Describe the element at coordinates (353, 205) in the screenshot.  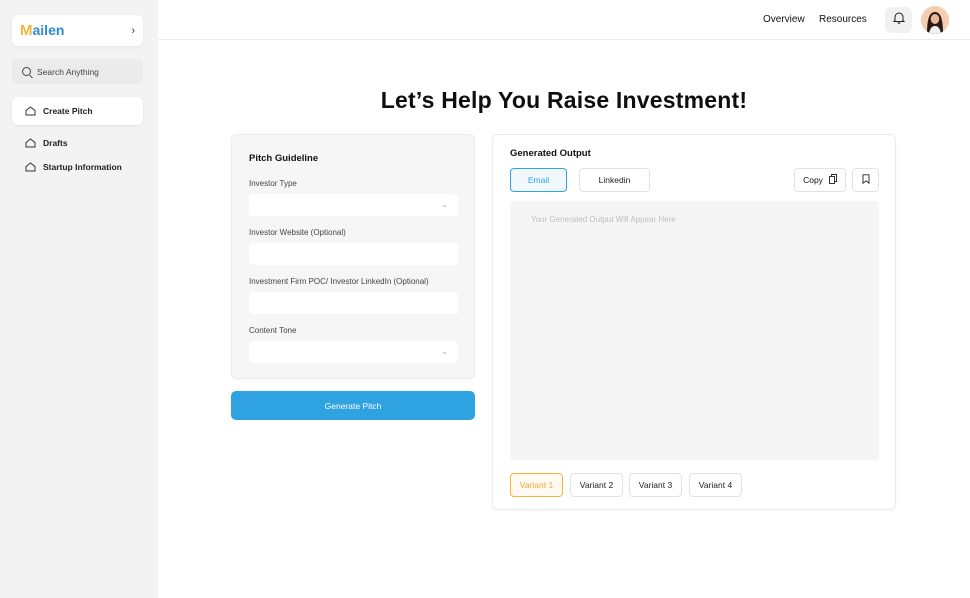
I see `investor-type-select: ⌄` at that location.